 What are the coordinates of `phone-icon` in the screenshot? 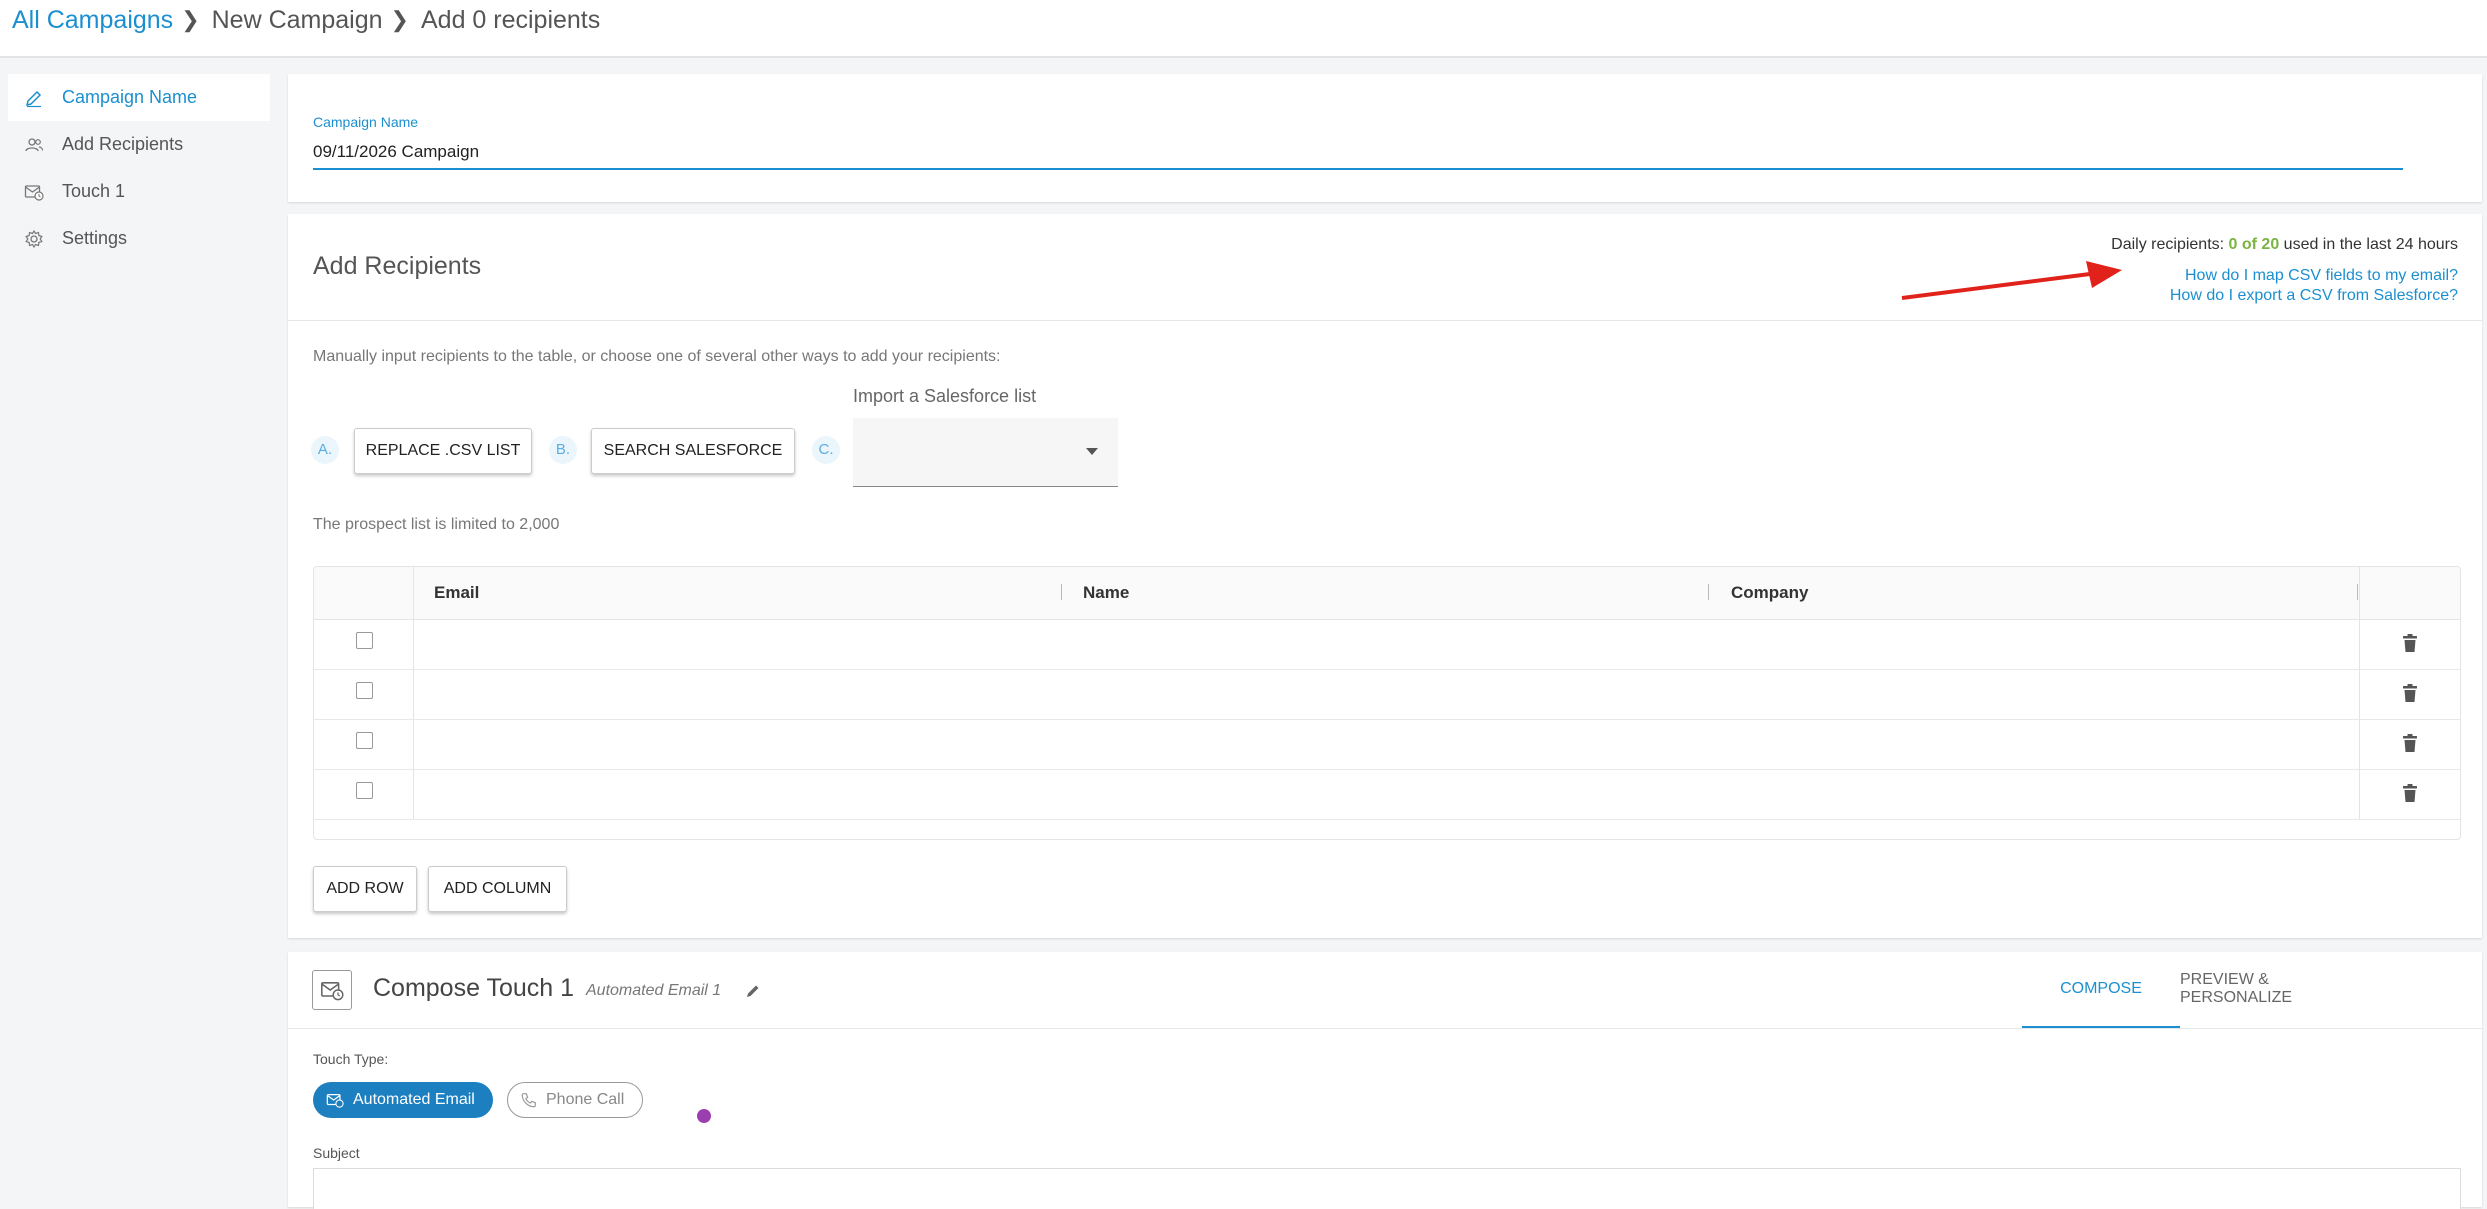 It's located at (528, 1100).